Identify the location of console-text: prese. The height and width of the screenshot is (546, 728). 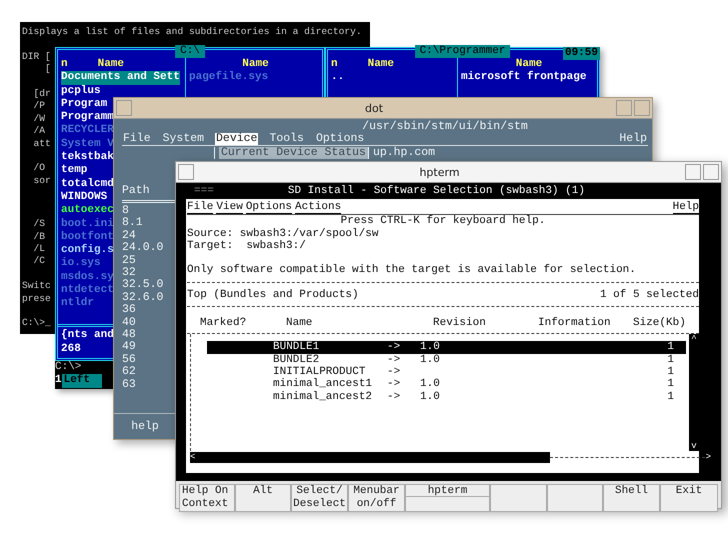
(36, 299).